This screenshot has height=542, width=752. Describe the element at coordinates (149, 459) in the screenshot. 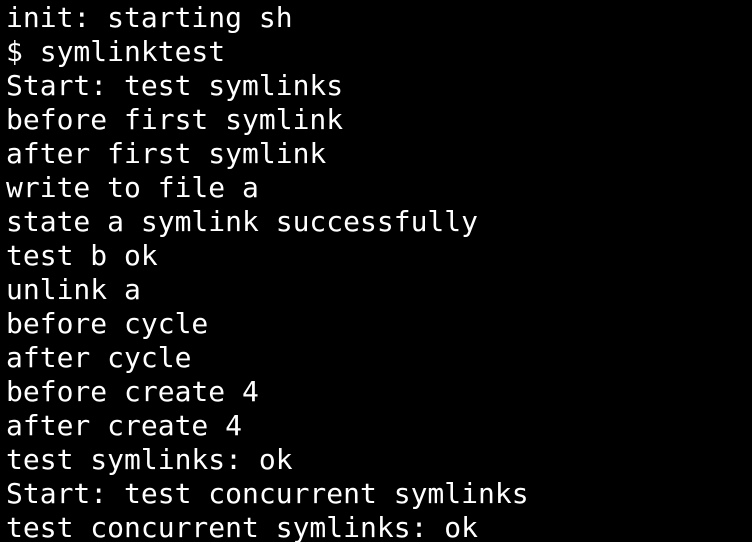

I see `terminal-line: test symlinks: ok` at that location.